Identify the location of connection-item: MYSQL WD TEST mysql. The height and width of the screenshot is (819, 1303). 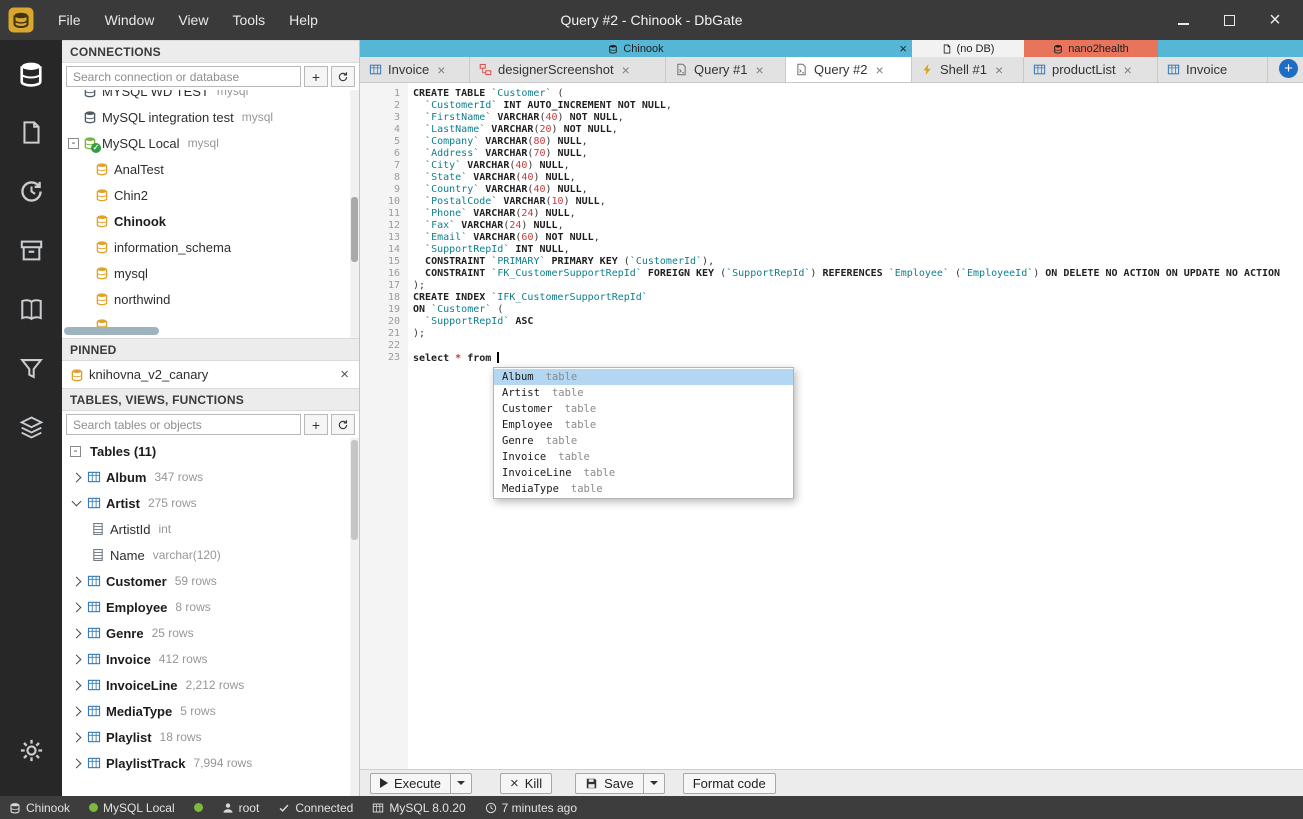
(210, 97).